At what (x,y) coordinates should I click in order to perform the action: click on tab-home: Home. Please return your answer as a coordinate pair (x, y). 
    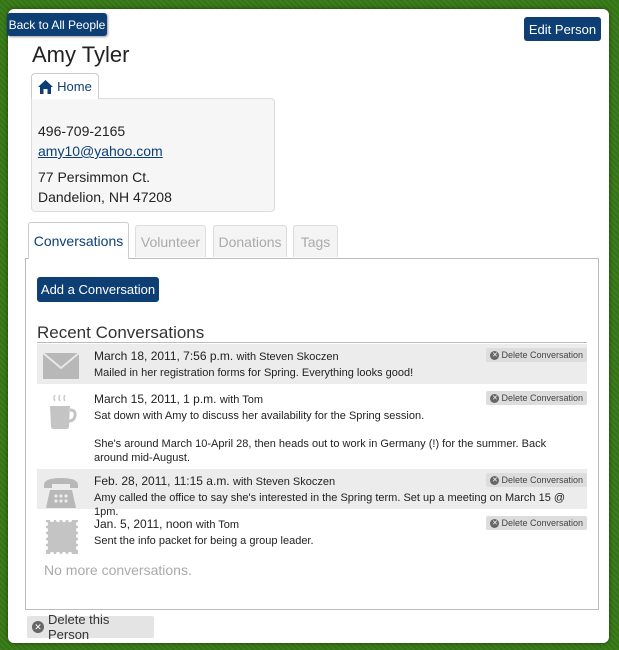
    Looking at the image, I should click on (65, 86).